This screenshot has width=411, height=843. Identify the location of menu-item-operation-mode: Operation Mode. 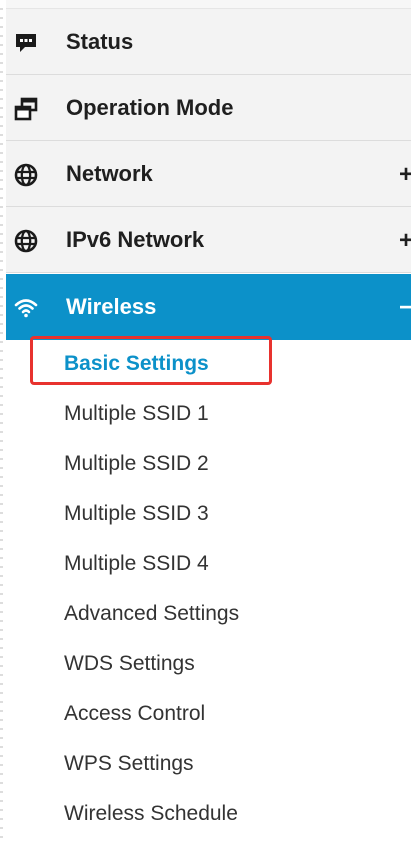
(208, 108).